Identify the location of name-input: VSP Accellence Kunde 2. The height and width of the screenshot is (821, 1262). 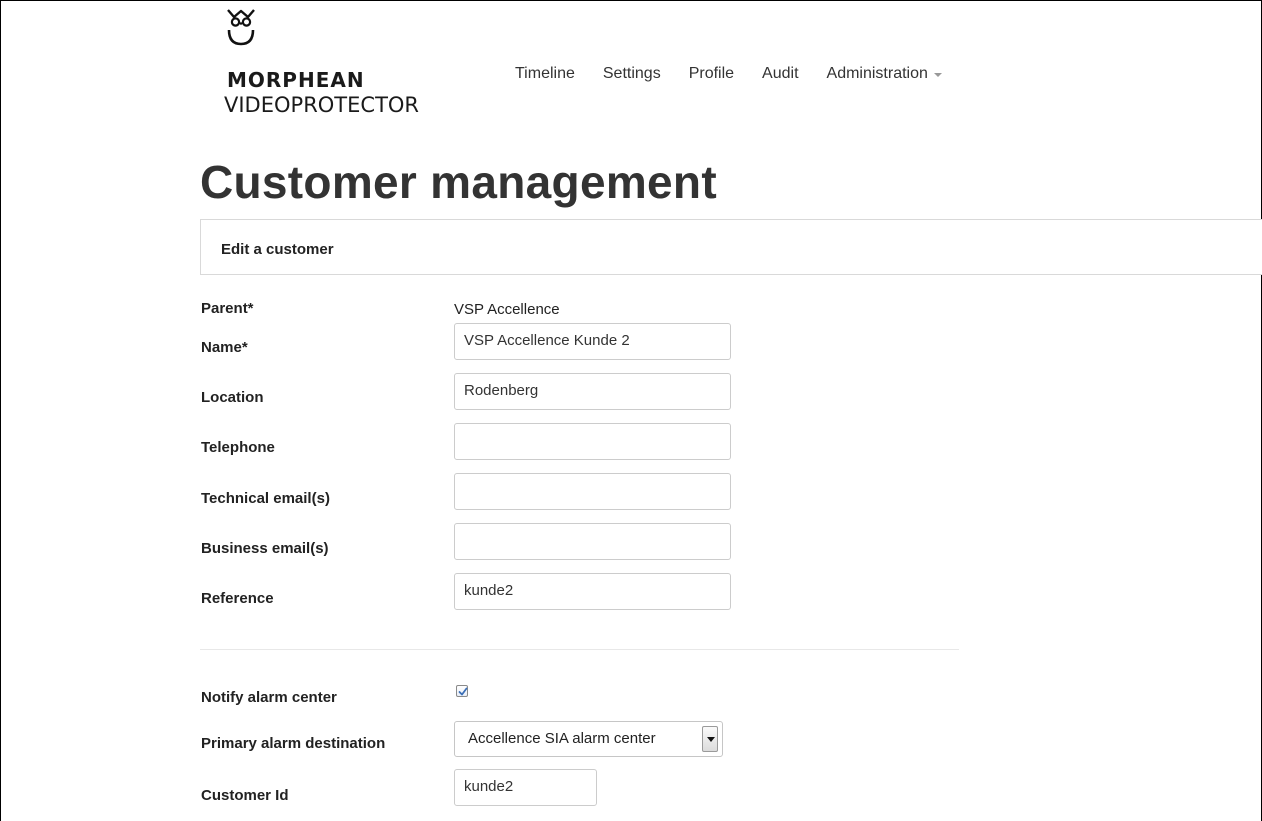
(592, 341).